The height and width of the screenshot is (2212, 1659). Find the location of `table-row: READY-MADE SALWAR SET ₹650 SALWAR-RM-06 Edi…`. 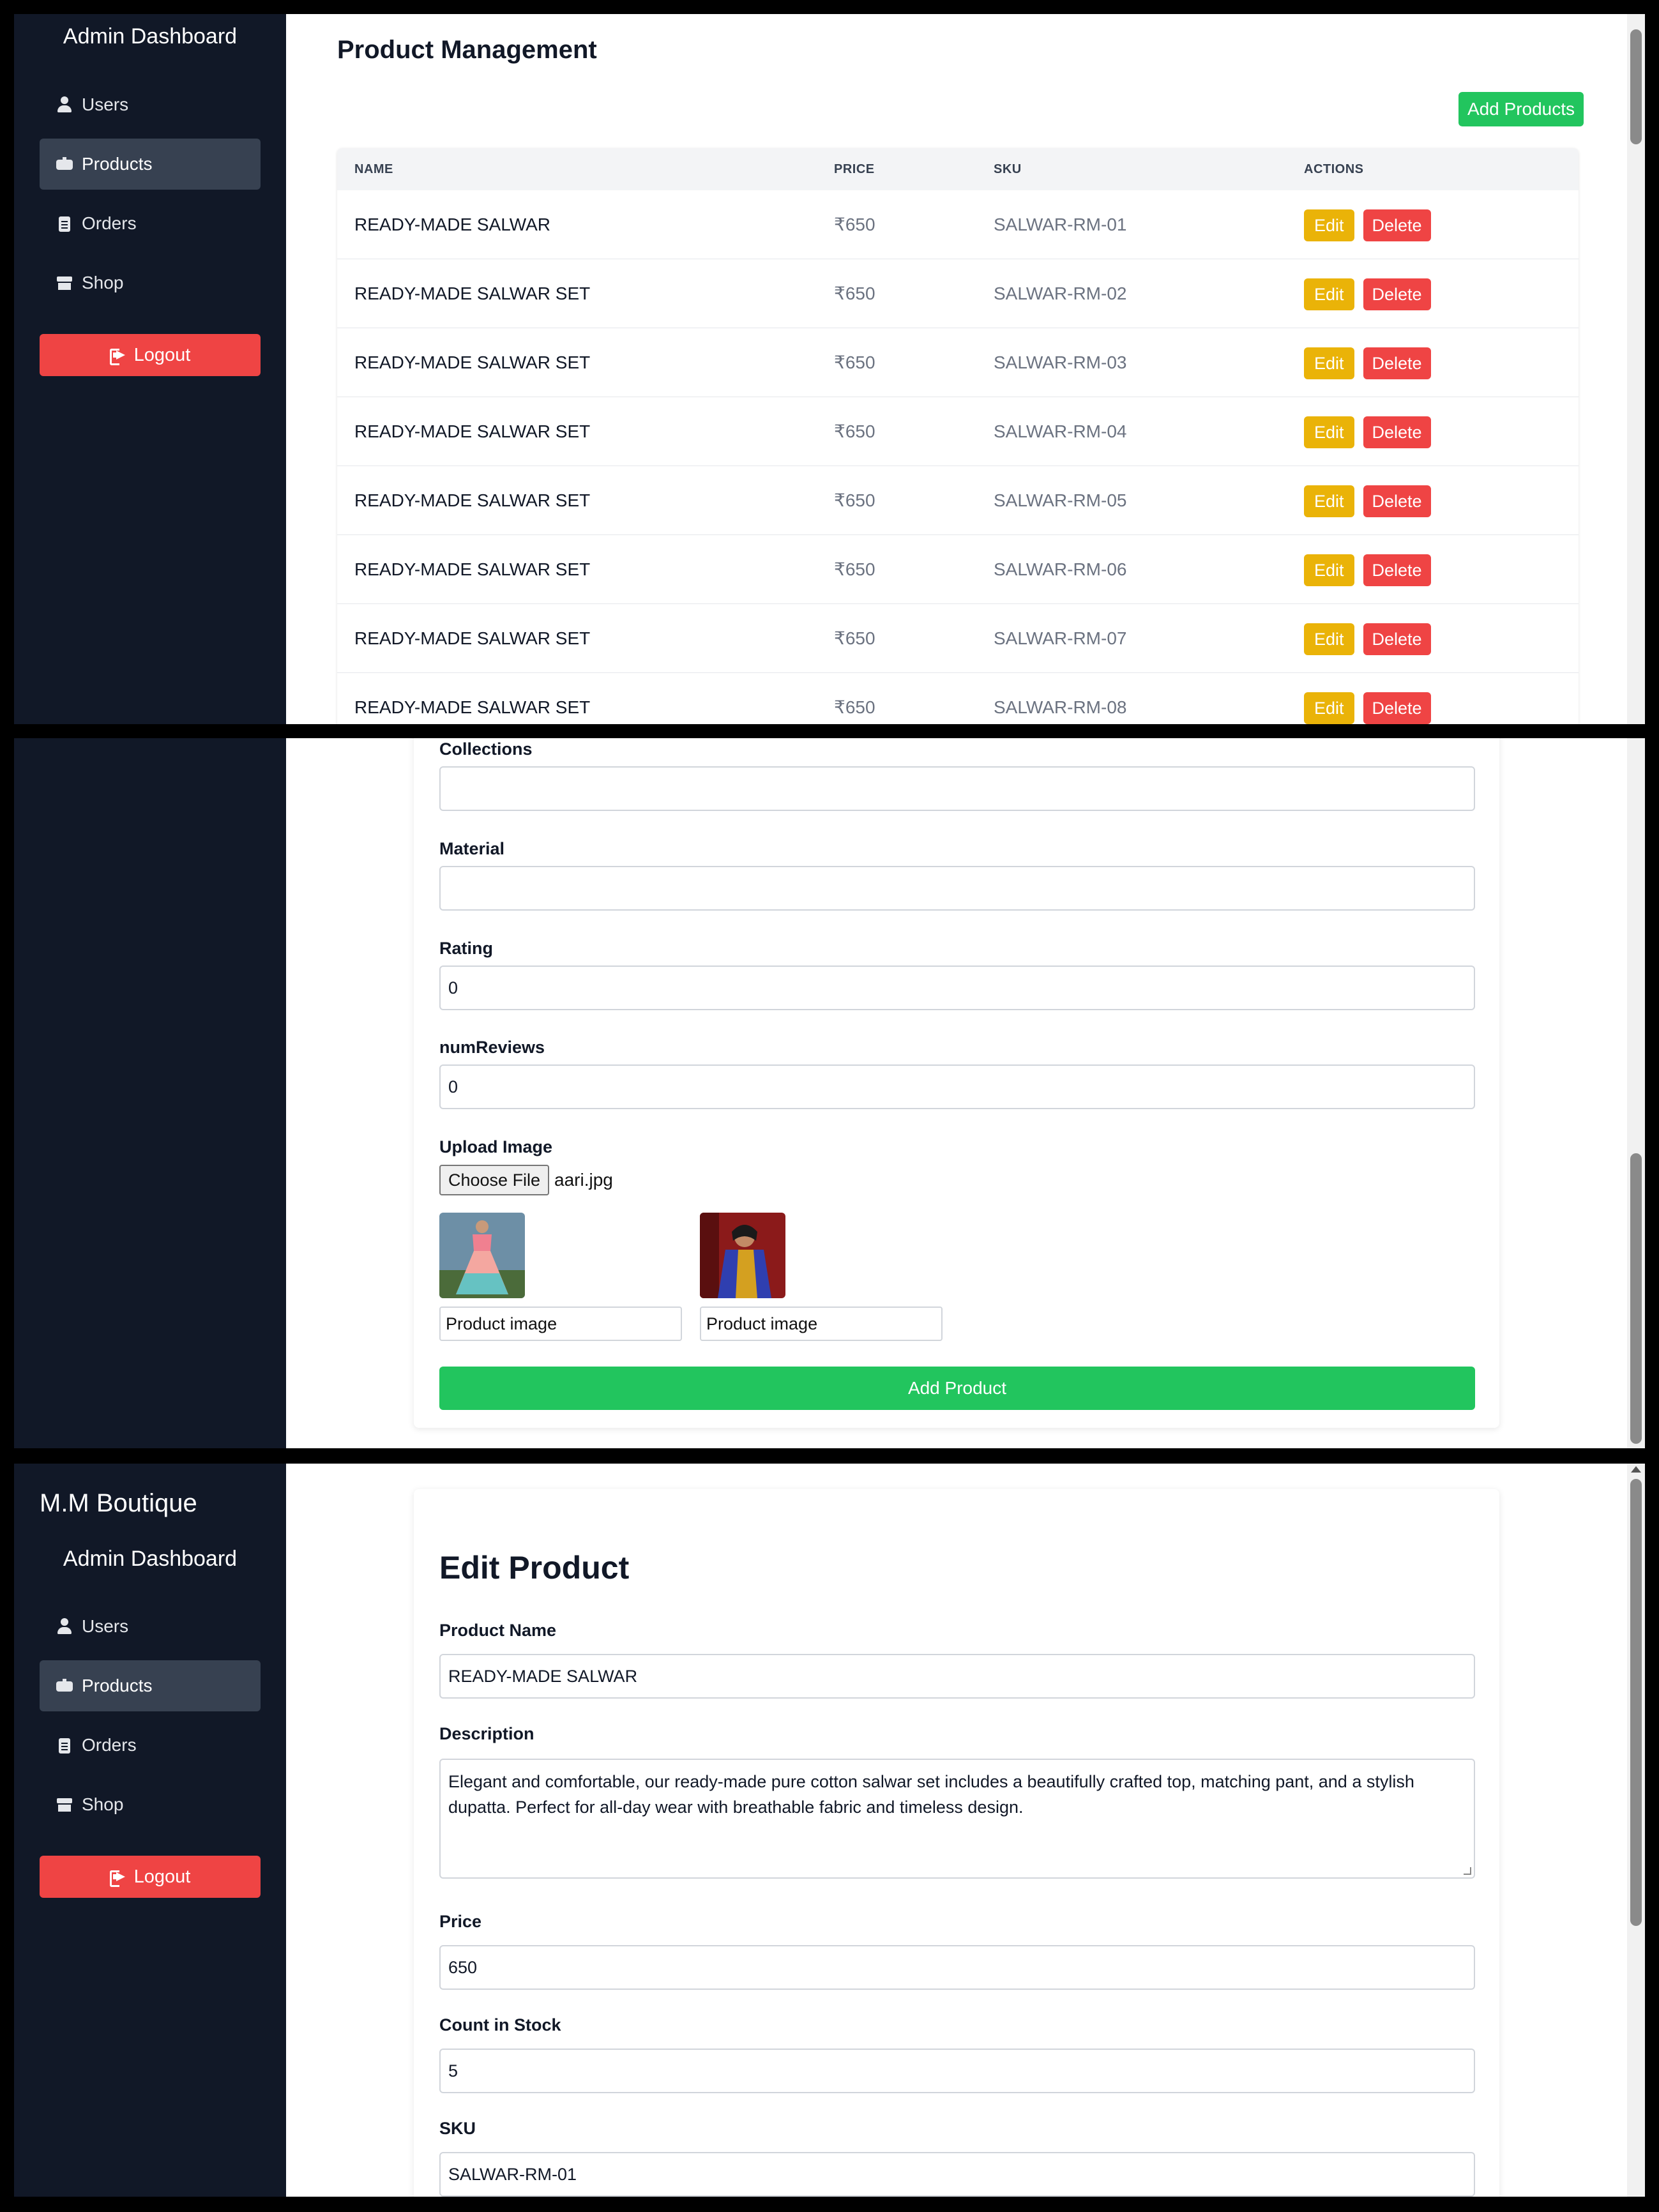

table-row: READY-MADE SALWAR SET ₹650 SALWAR-RM-06 Edi… is located at coordinates (958, 570).